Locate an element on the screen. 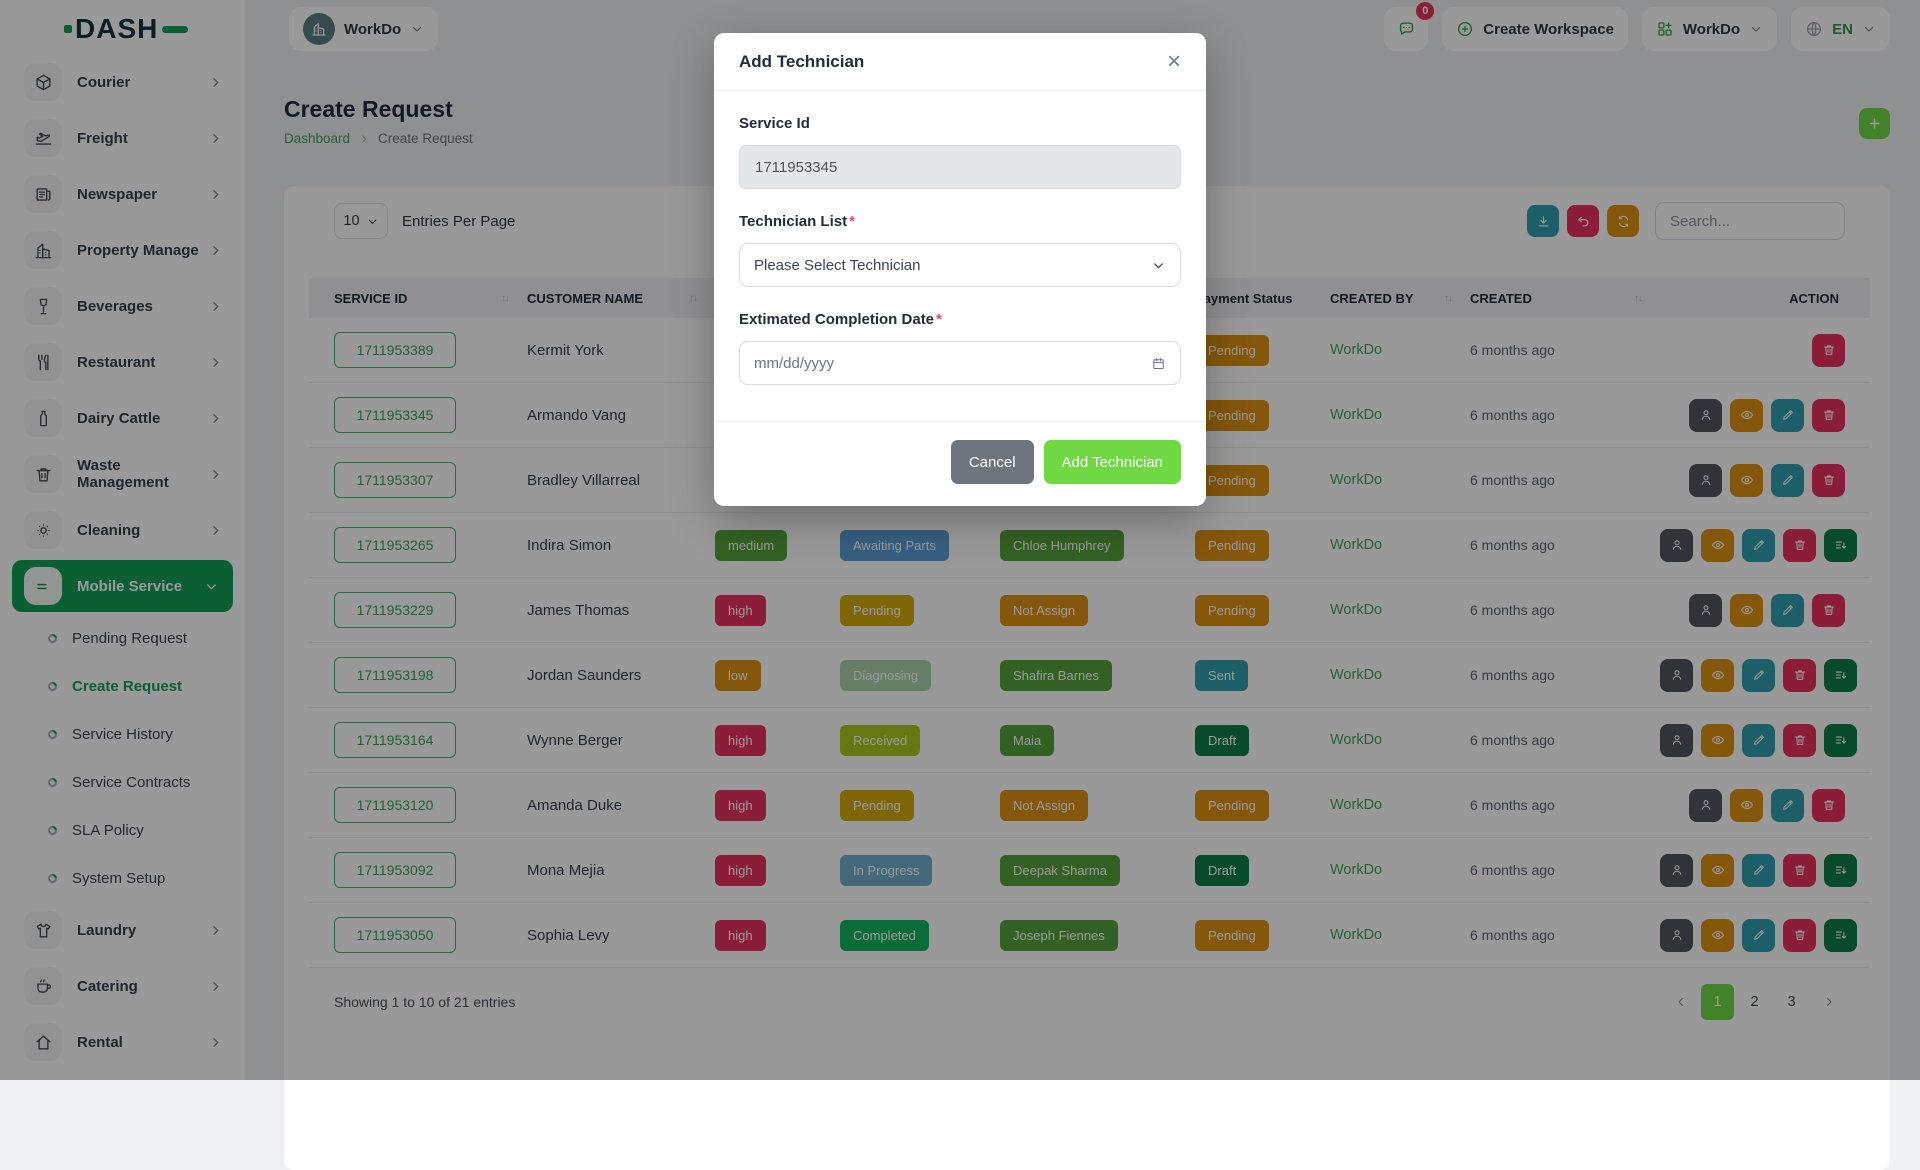 This screenshot has width=1920, height=1170. modal-title: Add Technician is located at coordinates (801, 62).